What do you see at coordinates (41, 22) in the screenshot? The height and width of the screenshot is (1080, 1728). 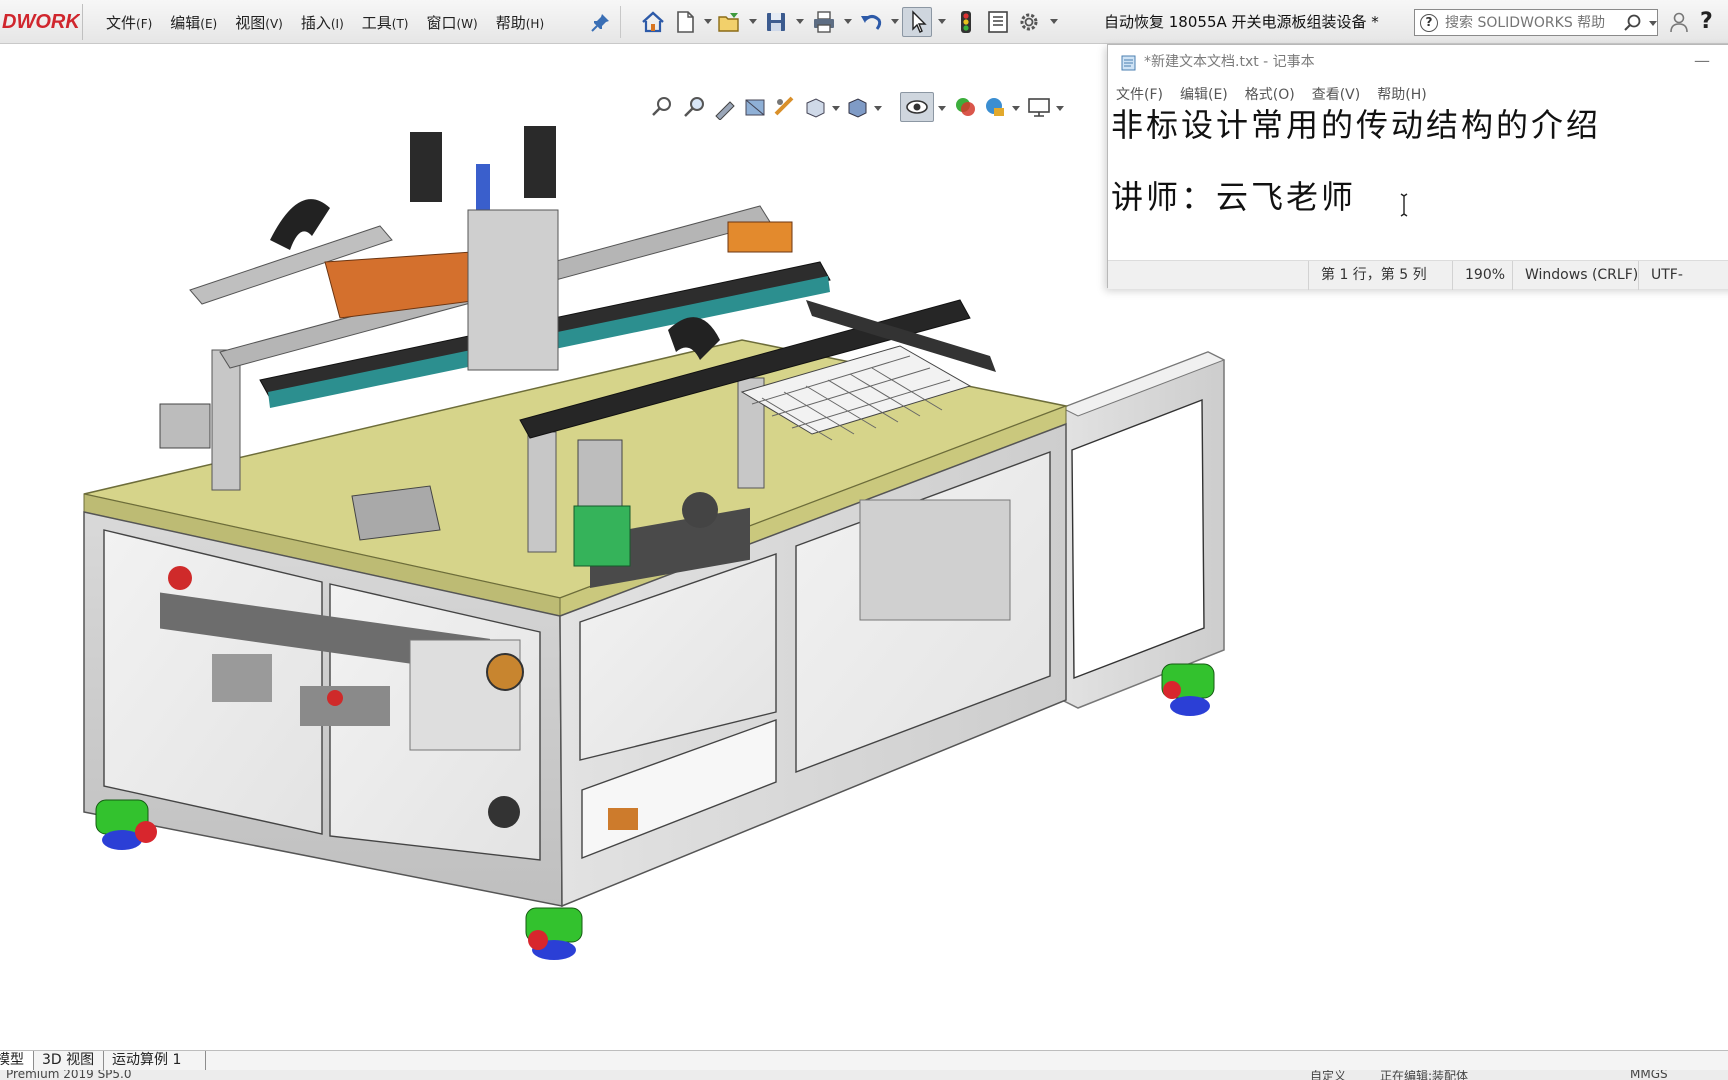 I see `solidworks-logo: DWORKS` at bounding box center [41, 22].